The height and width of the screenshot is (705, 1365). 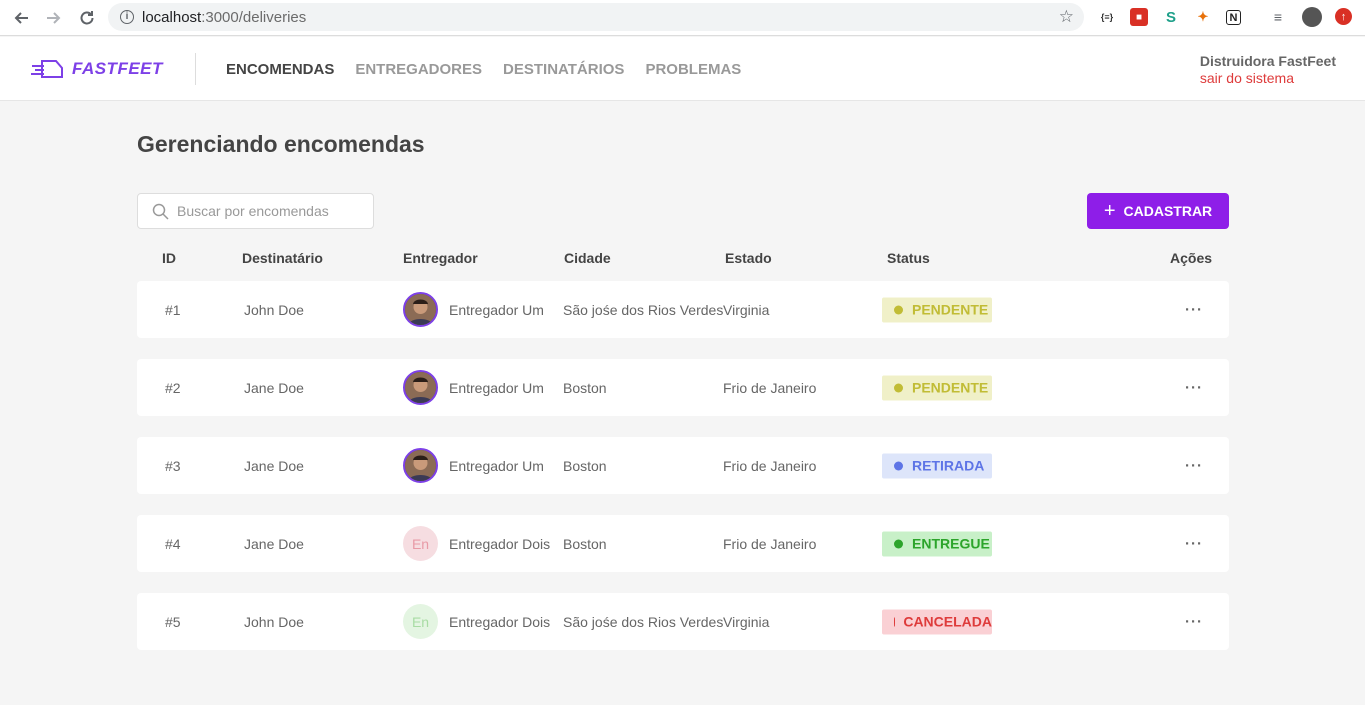 I want to click on forward-arrow-icon, so click(x=54, y=18).